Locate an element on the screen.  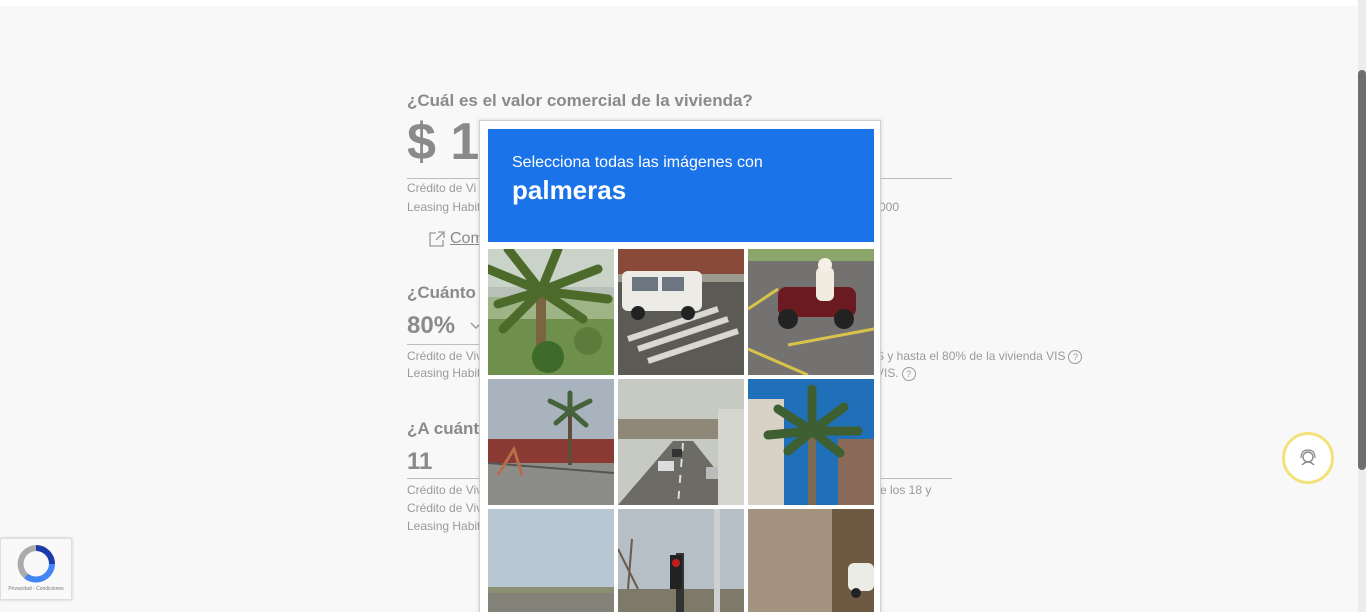
recaptcha-footer: Privacidad - Condiciones is located at coordinates (36, 589).